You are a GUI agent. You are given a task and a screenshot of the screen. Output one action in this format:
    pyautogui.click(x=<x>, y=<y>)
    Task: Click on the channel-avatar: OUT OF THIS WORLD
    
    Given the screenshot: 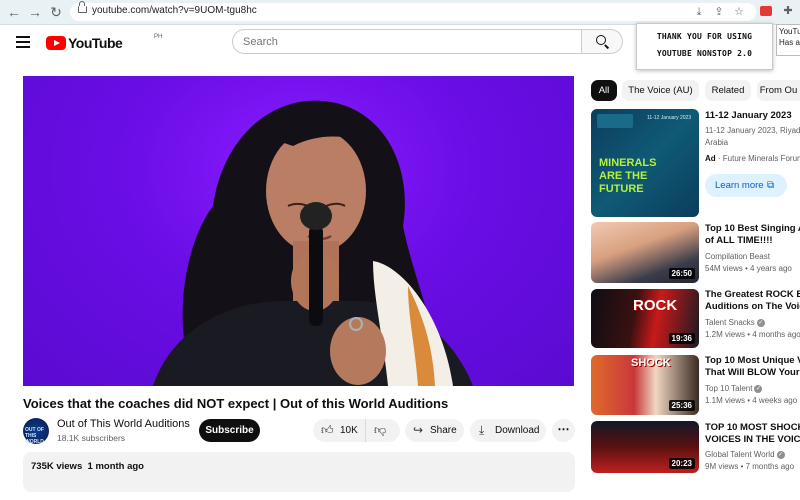 What is the action you would take?
    pyautogui.click(x=36, y=431)
    